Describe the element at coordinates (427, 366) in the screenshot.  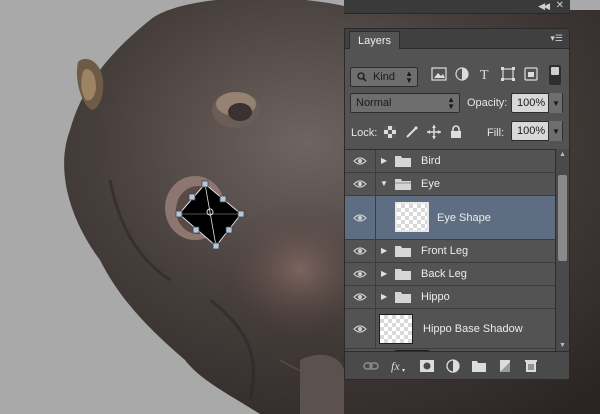
I see `mask-icon` at that location.